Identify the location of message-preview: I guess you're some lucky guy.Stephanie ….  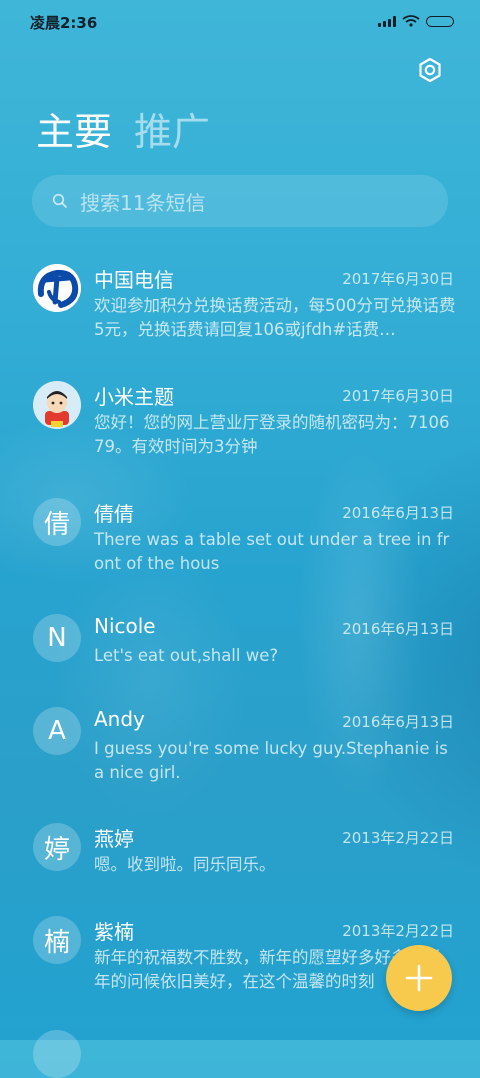
(271, 760).